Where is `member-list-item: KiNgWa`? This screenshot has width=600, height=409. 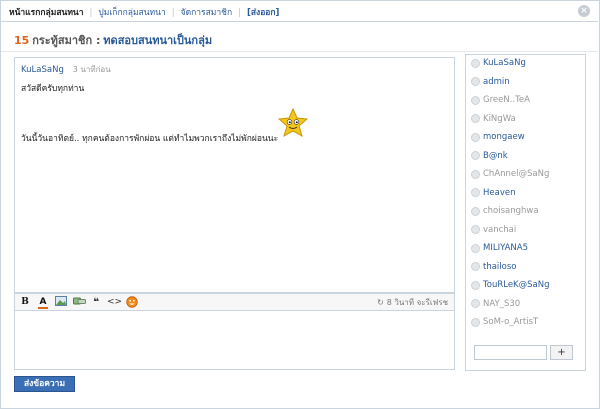
member-list-item: KiNgWa is located at coordinates (527, 121).